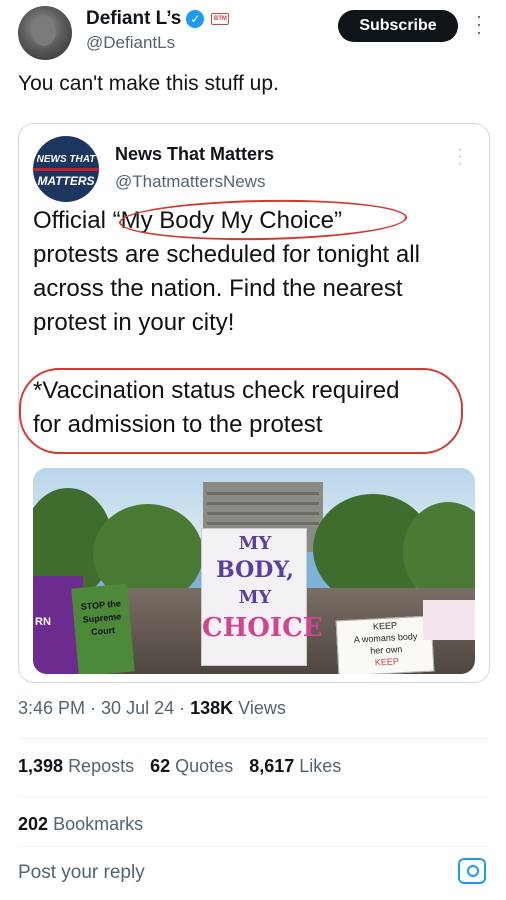  What do you see at coordinates (398, 26) in the screenshot?
I see `subscribe-button: Subscribe` at bounding box center [398, 26].